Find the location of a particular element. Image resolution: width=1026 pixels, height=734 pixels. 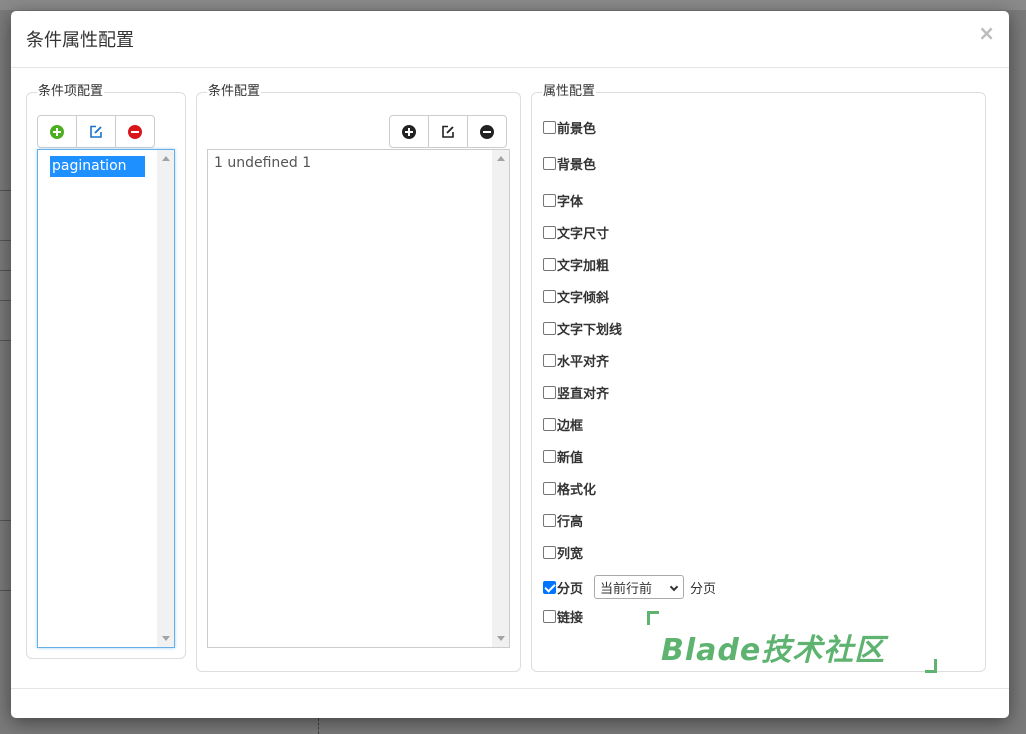

condition-item-panel: 条件项配置 pagination is located at coordinates (106, 371).